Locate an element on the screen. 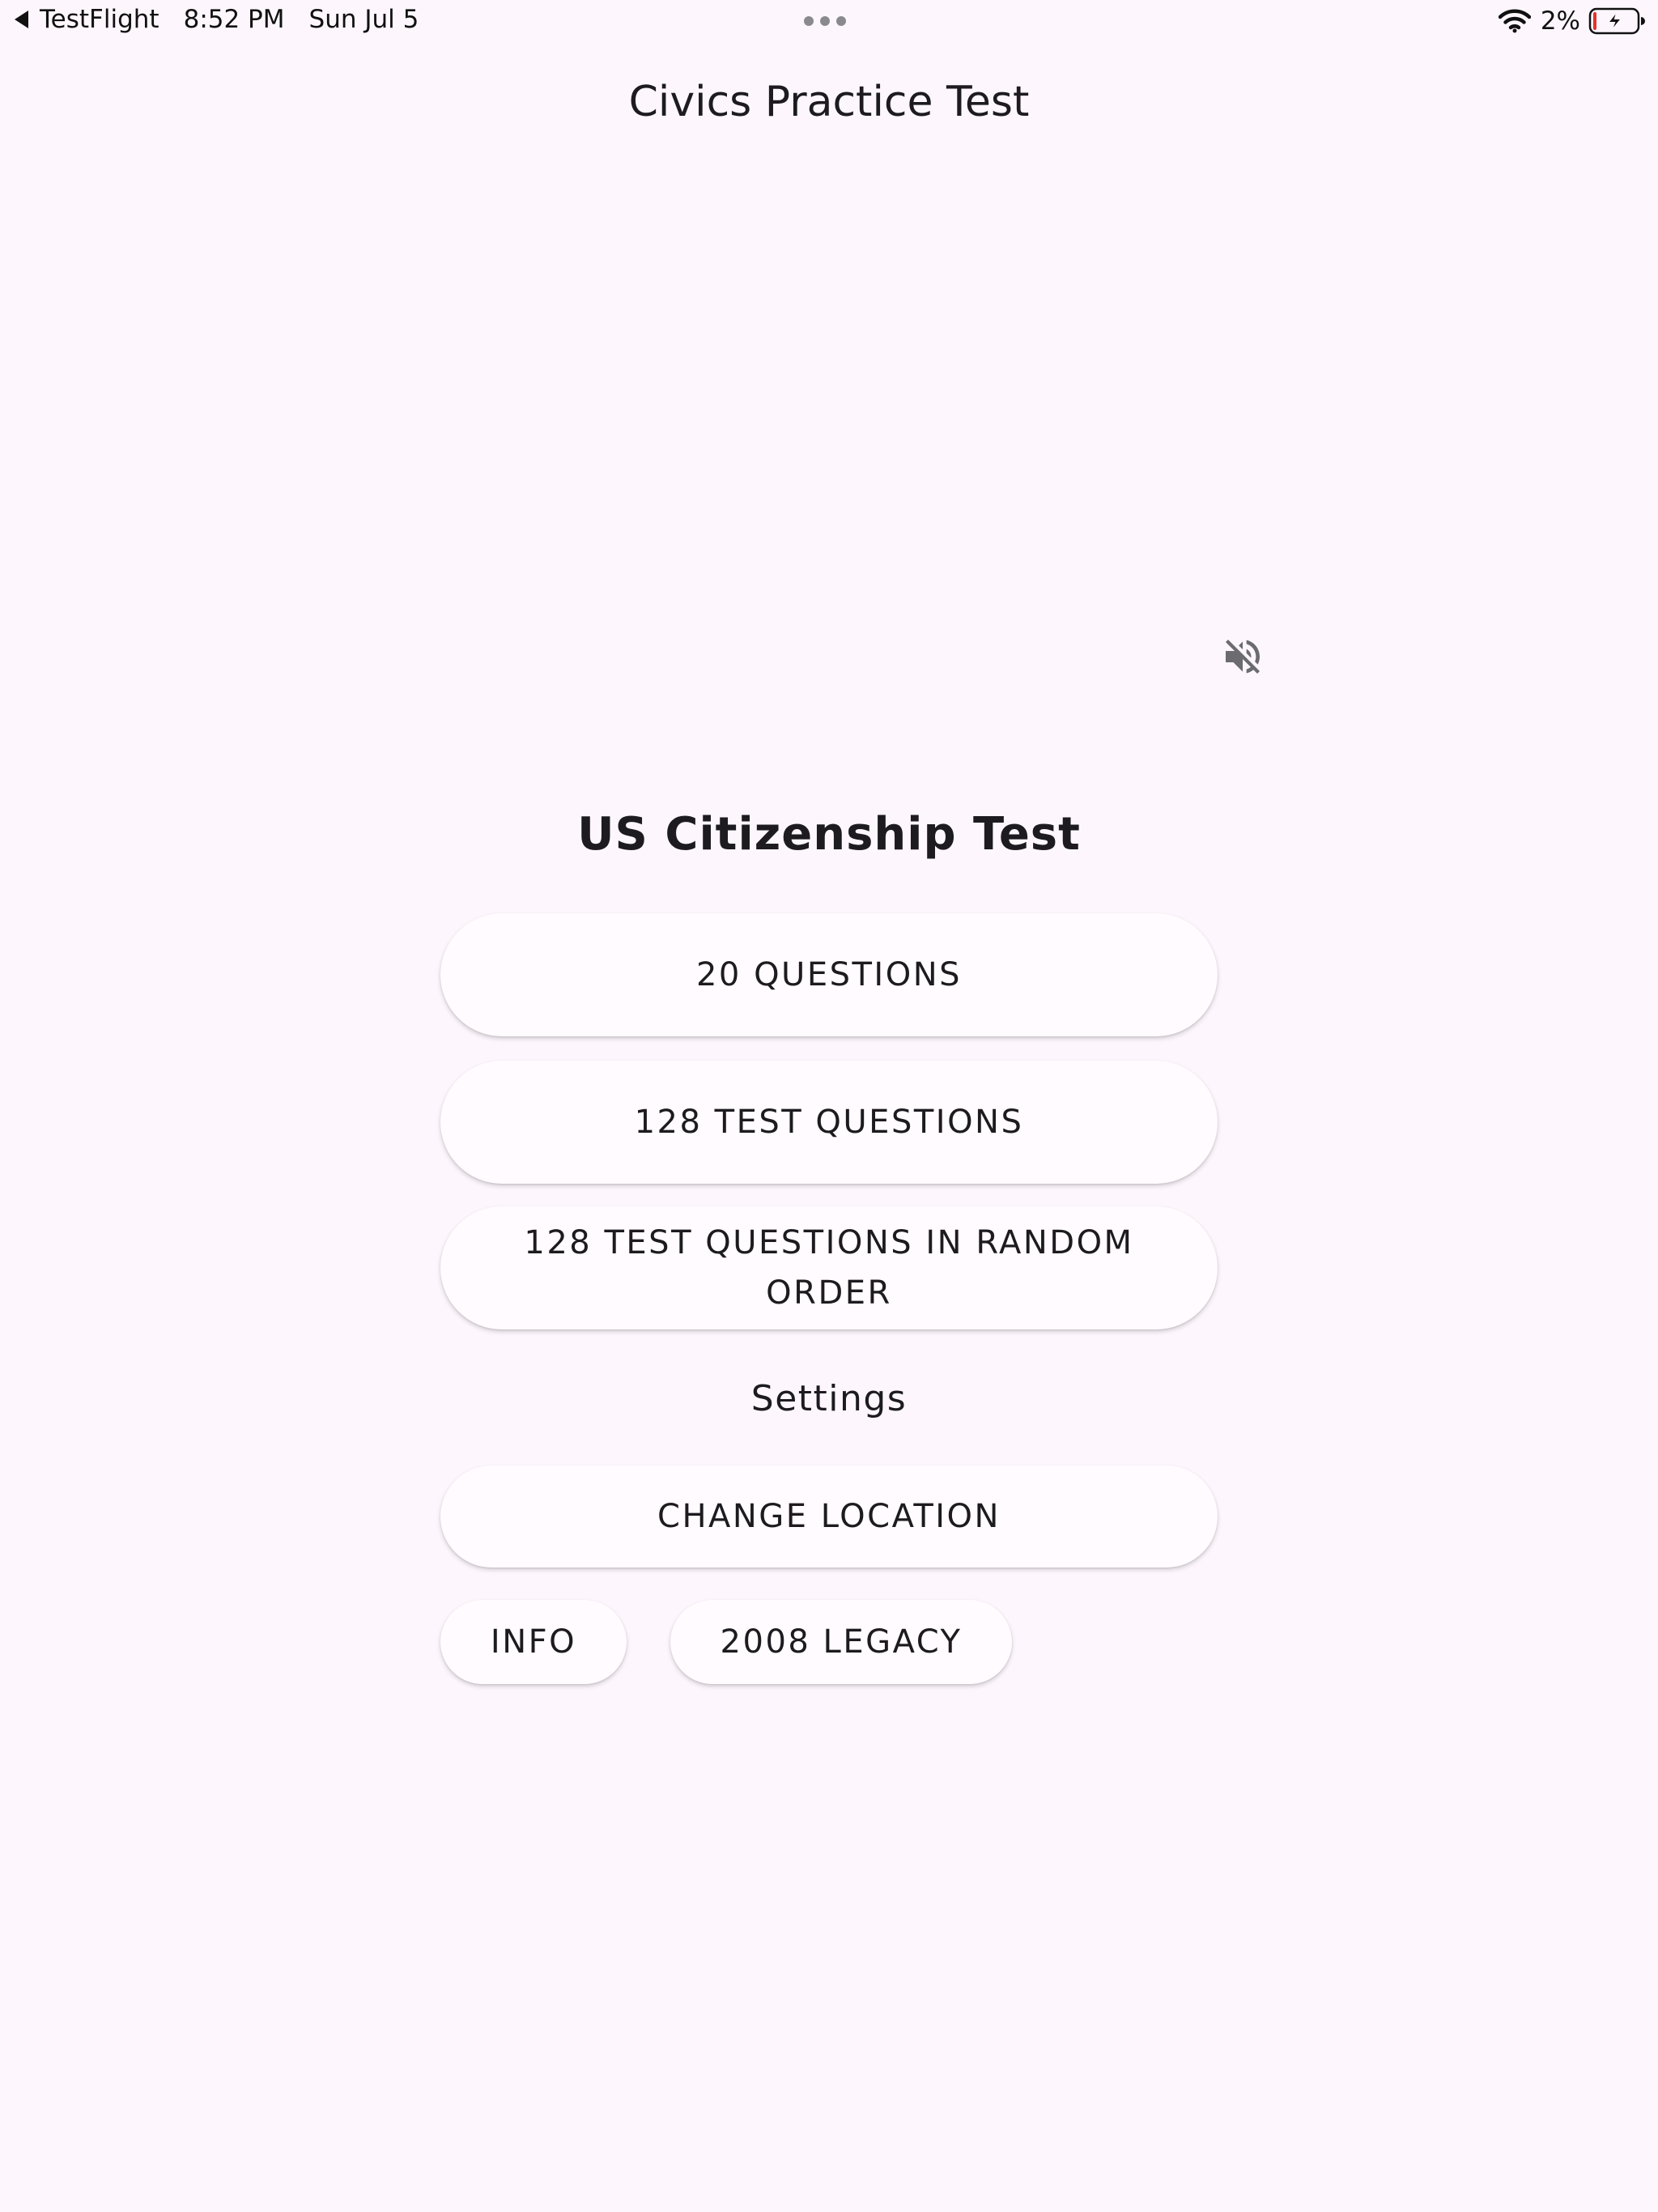  test-heading: US Citizenship Test is located at coordinates (829, 835).